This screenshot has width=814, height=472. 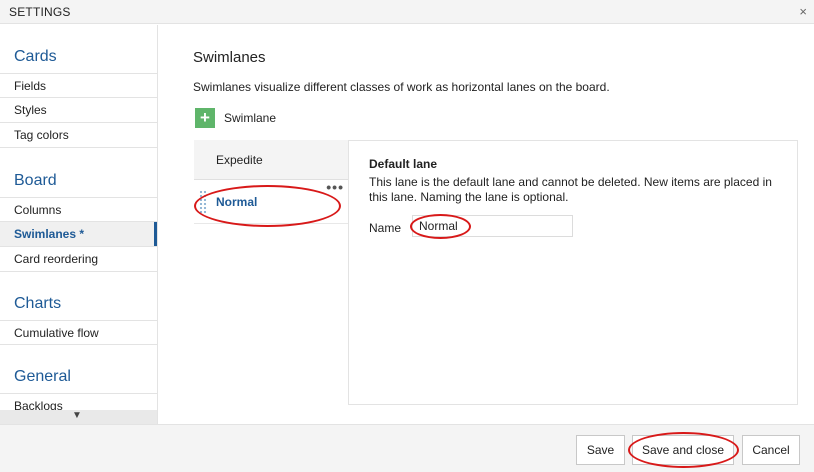 I want to click on page-title: Swimlanes, so click(x=229, y=57).